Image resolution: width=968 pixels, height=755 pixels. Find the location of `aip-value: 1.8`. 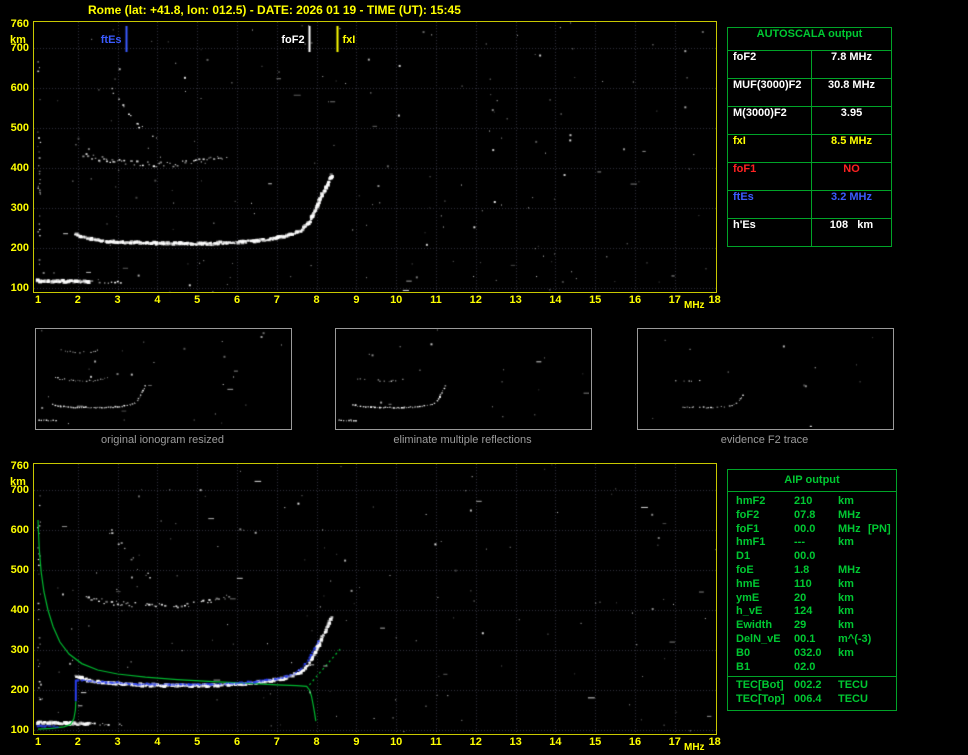

aip-value: 1.8 is located at coordinates (802, 569).